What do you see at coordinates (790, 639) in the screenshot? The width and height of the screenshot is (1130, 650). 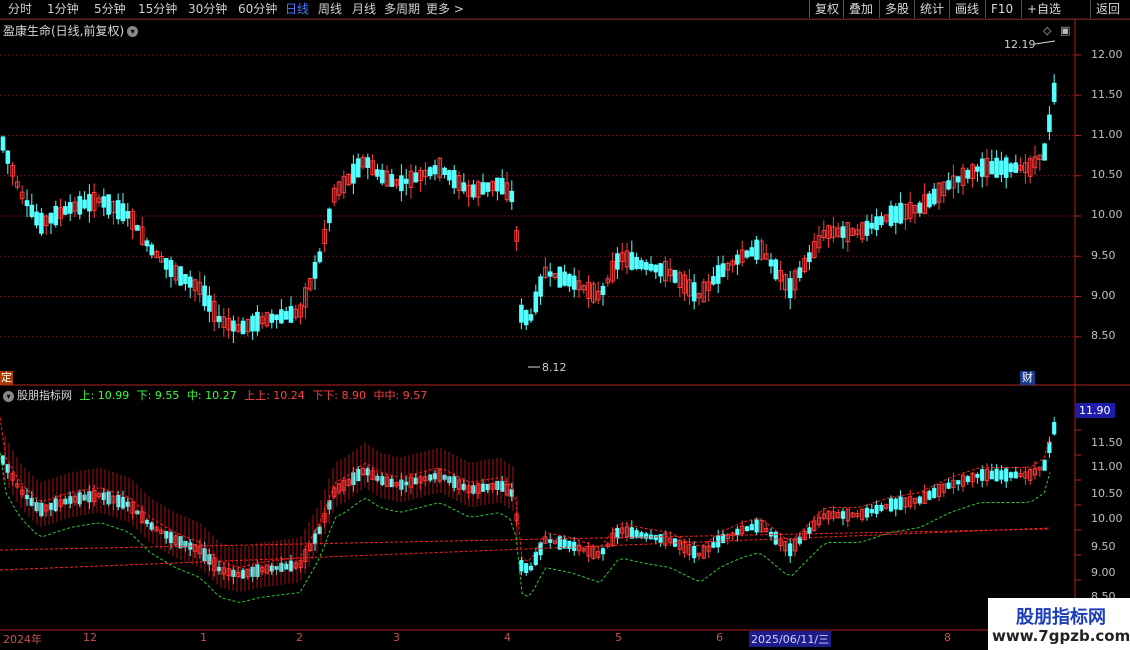 I see `cursor-date: 2025/06/11/三` at bounding box center [790, 639].